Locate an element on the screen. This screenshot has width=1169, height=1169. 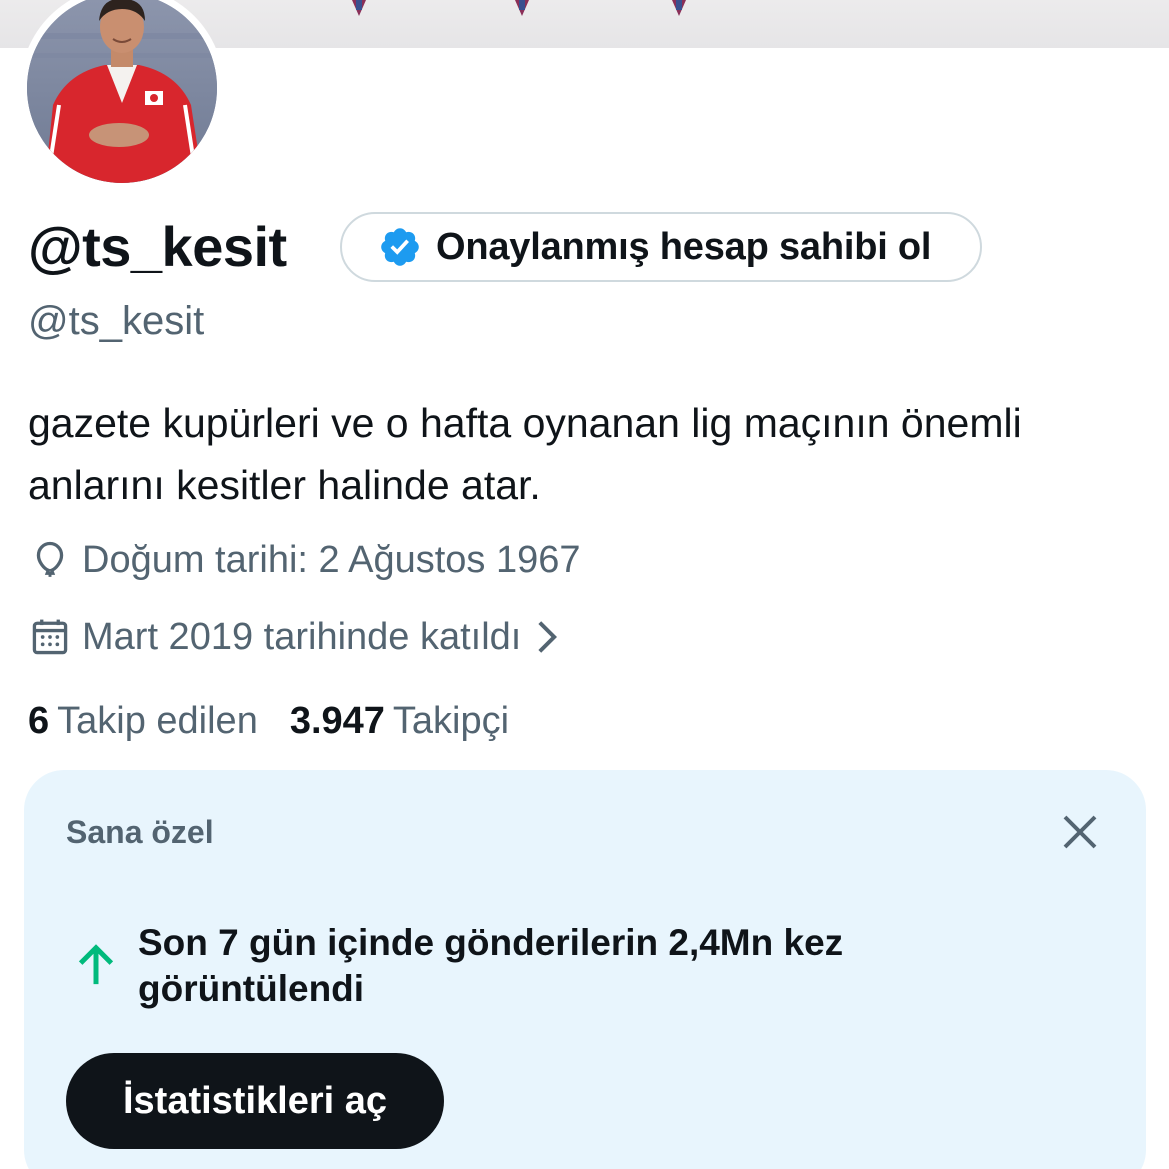
get-verified-button: Onaylanmış hesap sahibi ol is located at coordinates (661, 247).